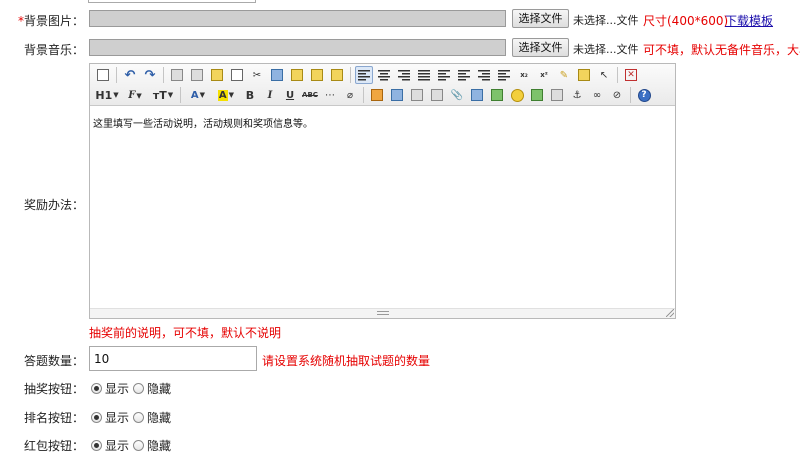  I want to click on bold-button: B, so click(250, 95).